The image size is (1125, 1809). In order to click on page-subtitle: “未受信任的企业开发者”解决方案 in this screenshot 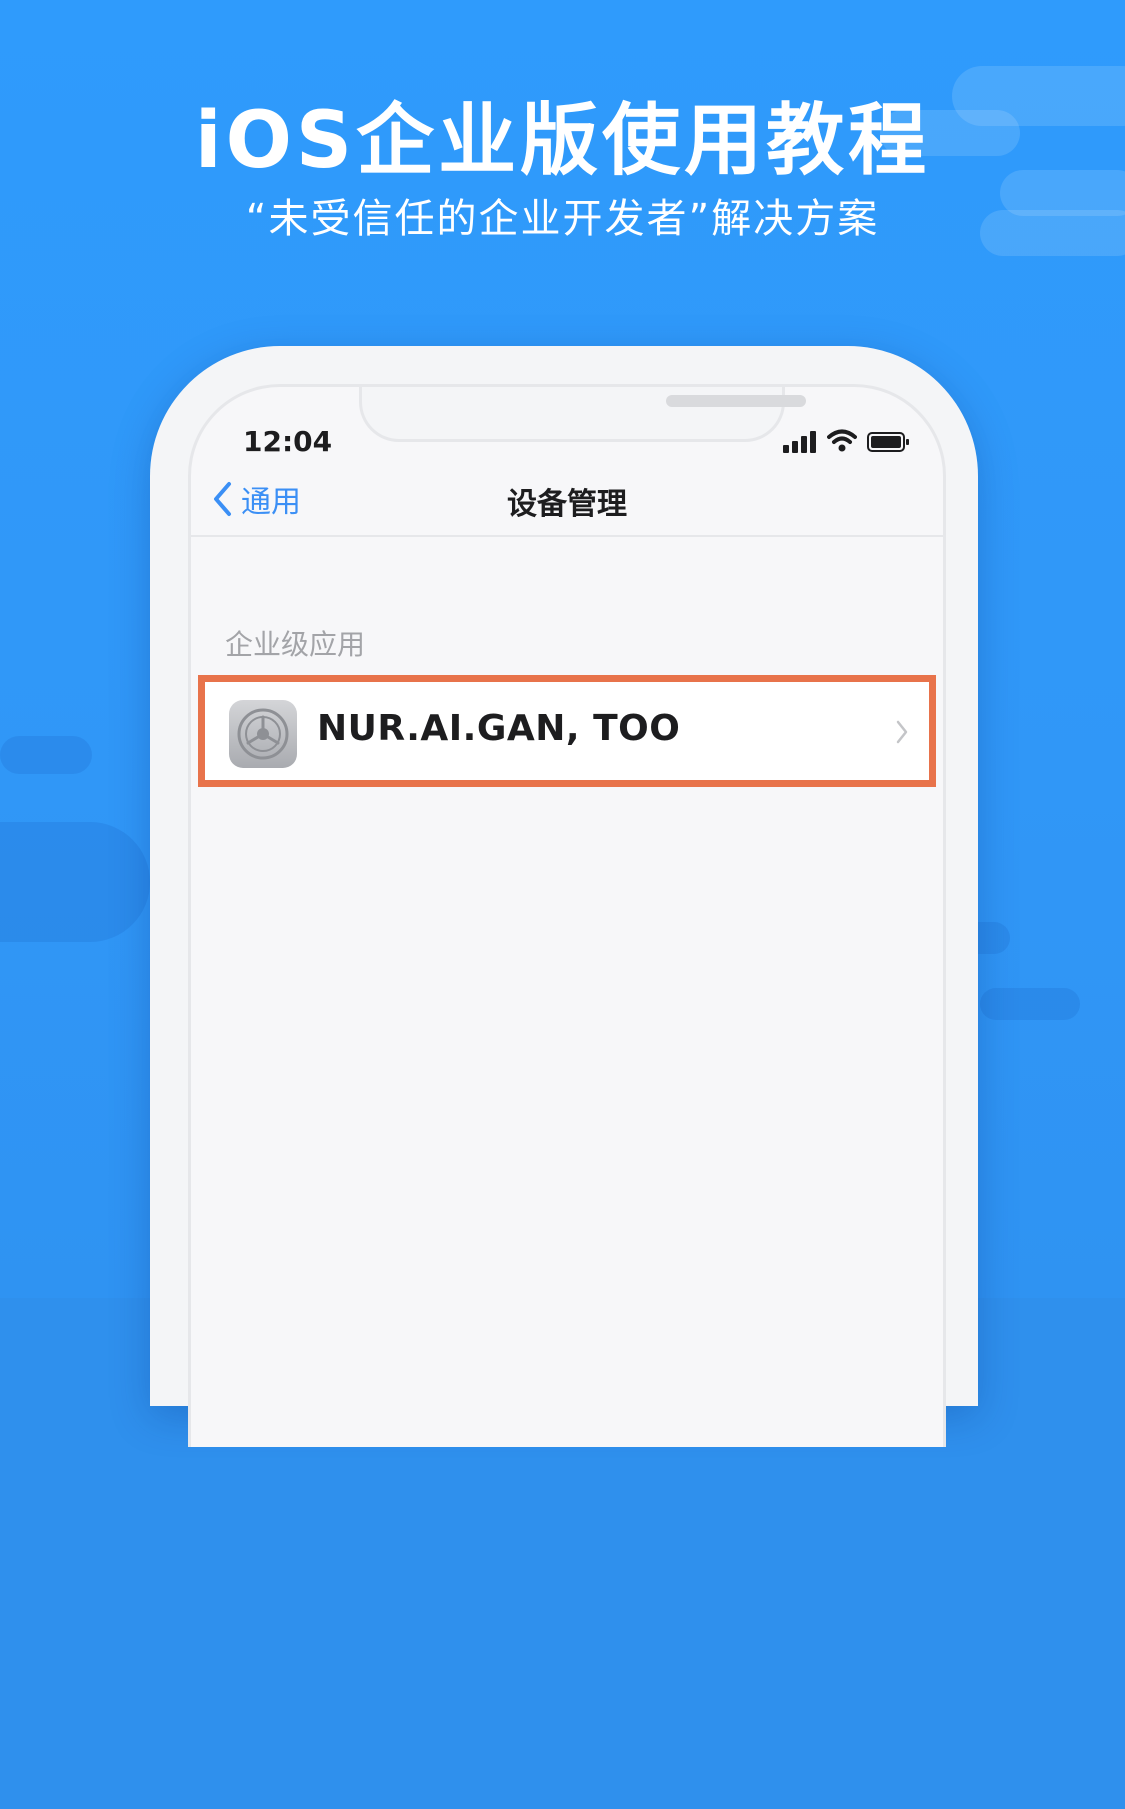, I will do `click(562, 219)`.